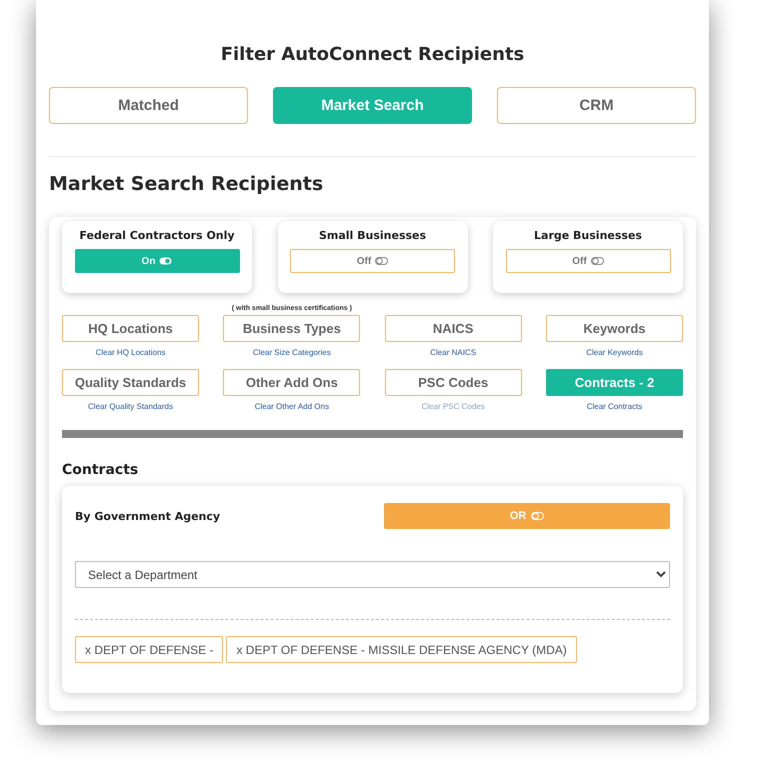 This screenshot has width=769, height=783. Describe the element at coordinates (614, 352) in the screenshot. I see `clear-link: Clear Keywords` at that location.